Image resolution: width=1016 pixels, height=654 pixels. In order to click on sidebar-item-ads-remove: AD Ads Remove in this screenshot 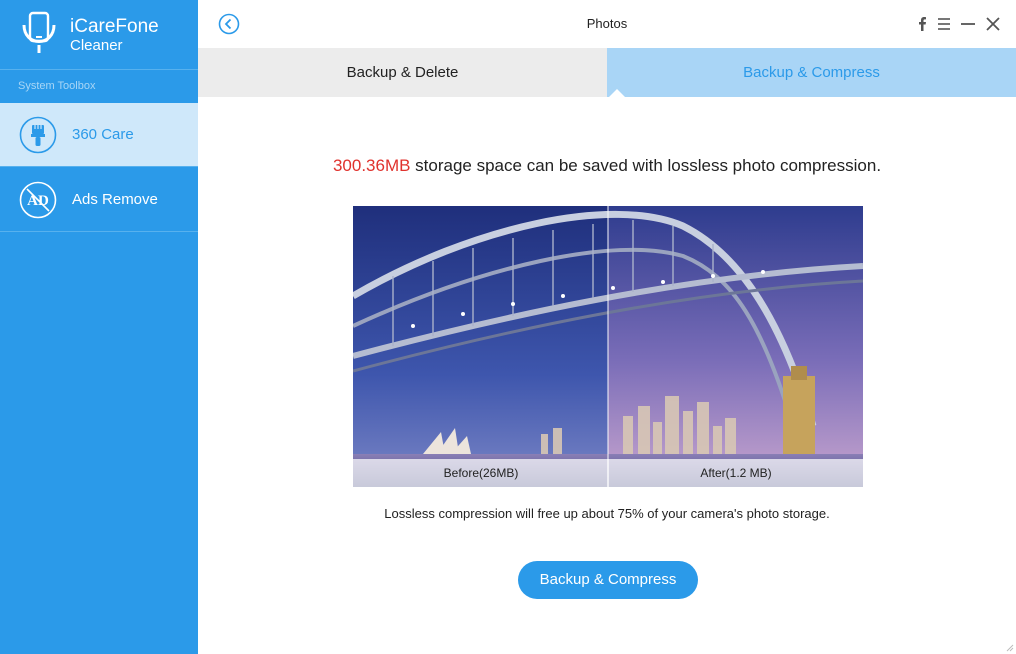, I will do `click(99, 200)`.